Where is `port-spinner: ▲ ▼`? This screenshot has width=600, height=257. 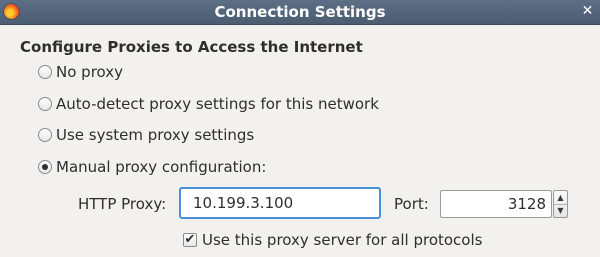 port-spinner: ▲ ▼ is located at coordinates (560, 204).